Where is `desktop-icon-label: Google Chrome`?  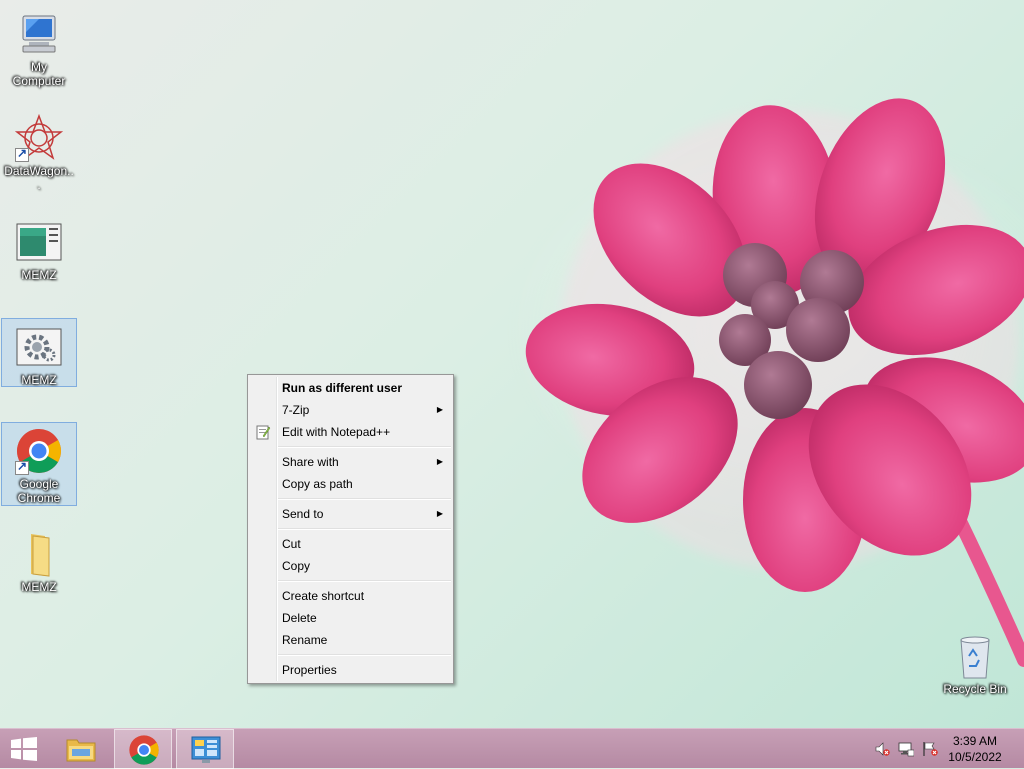 desktop-icon-label: Google Chrome is located at coordinates (39, 491).